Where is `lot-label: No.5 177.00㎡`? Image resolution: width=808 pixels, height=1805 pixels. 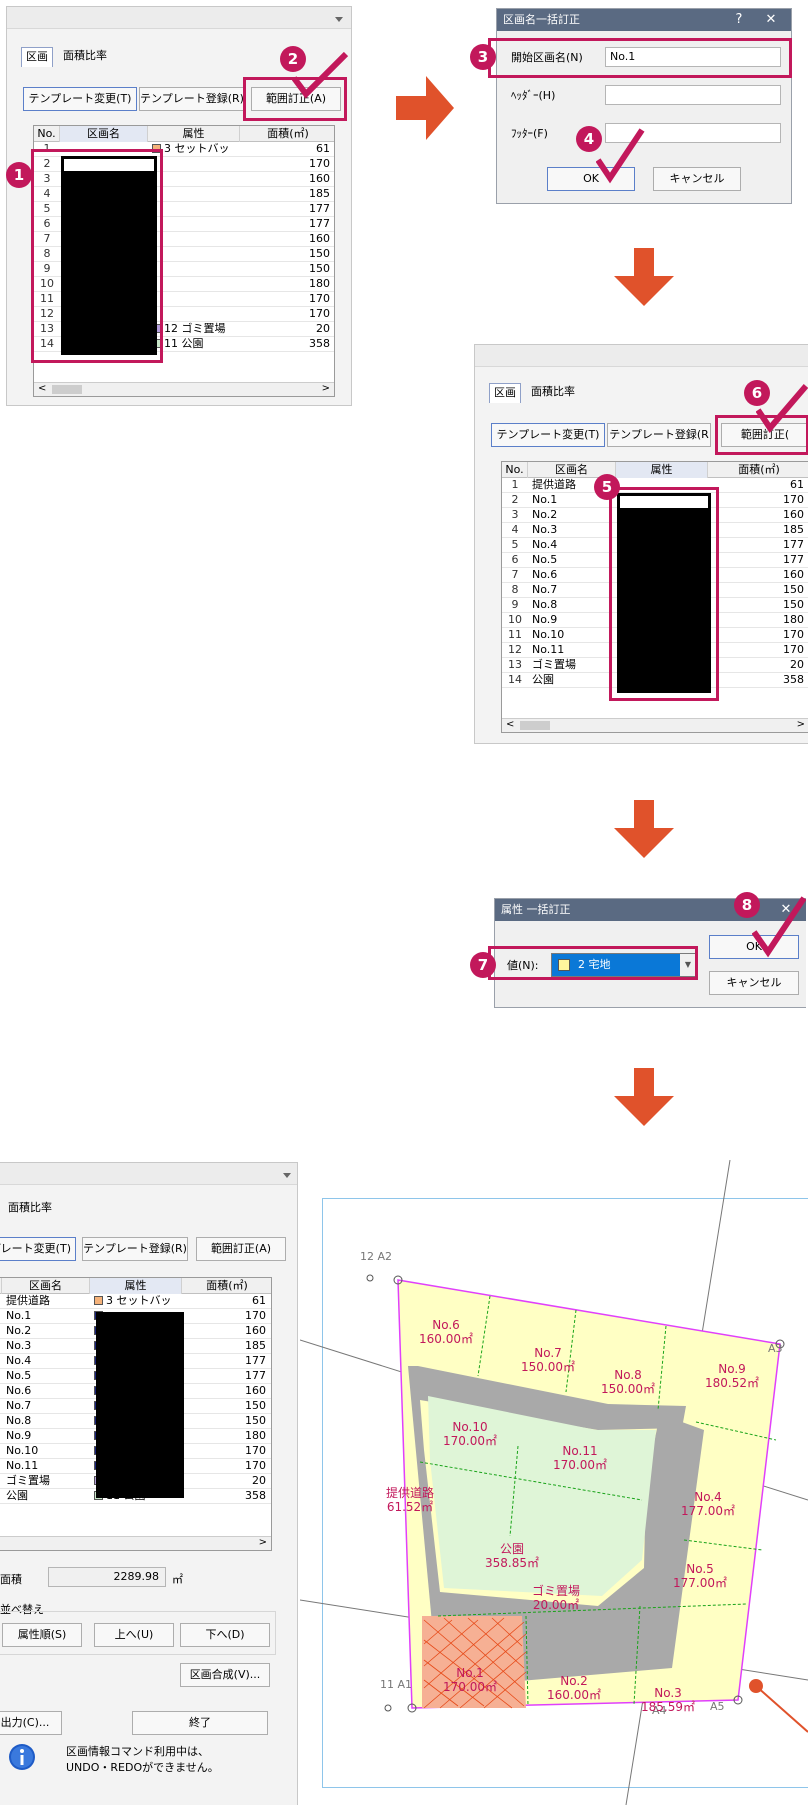 lot-label: No.5 177.00㎡ is located at coordinates (700, 1576).